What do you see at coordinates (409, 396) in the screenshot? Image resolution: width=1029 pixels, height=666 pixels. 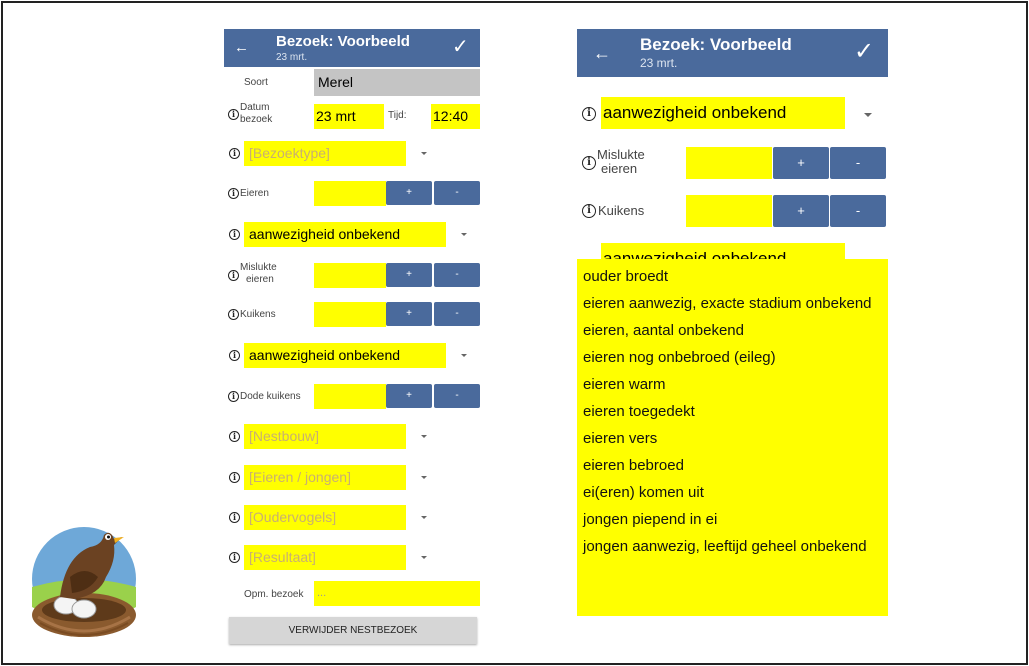 I see `dode-kuikens-plus-button: +` at bounding box center [409, 396].